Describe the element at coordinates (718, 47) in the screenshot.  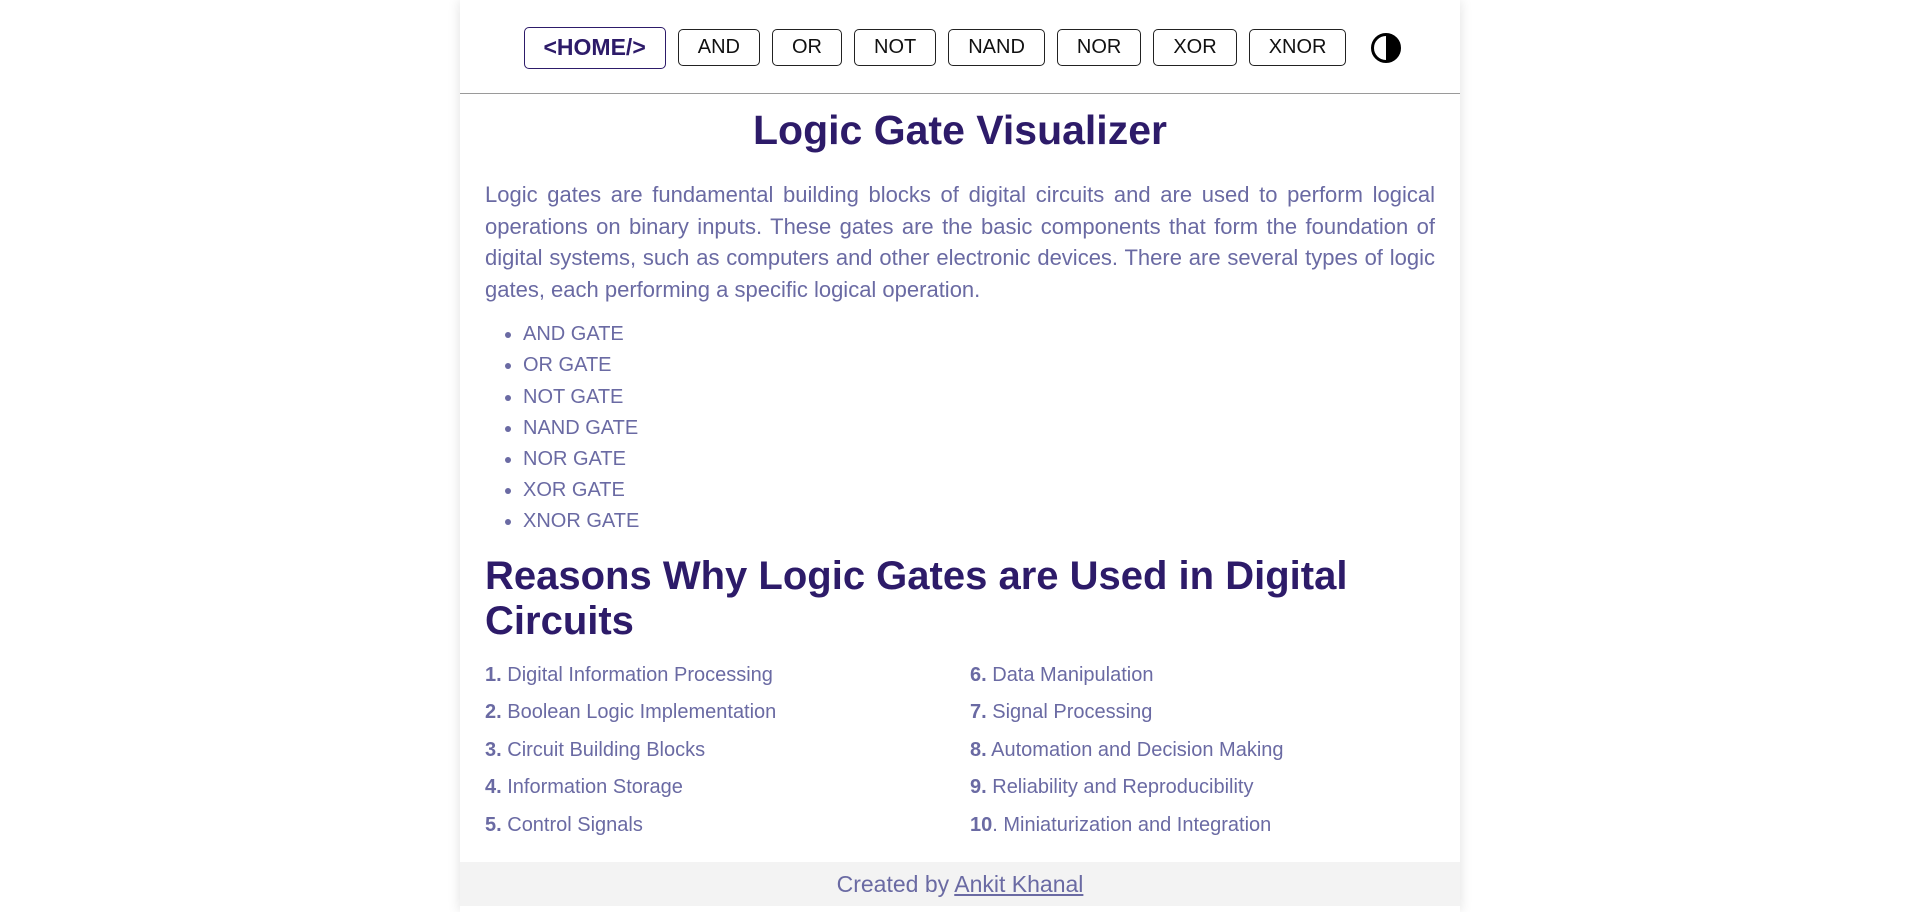
I see `and-gate-button: AND` at that location.